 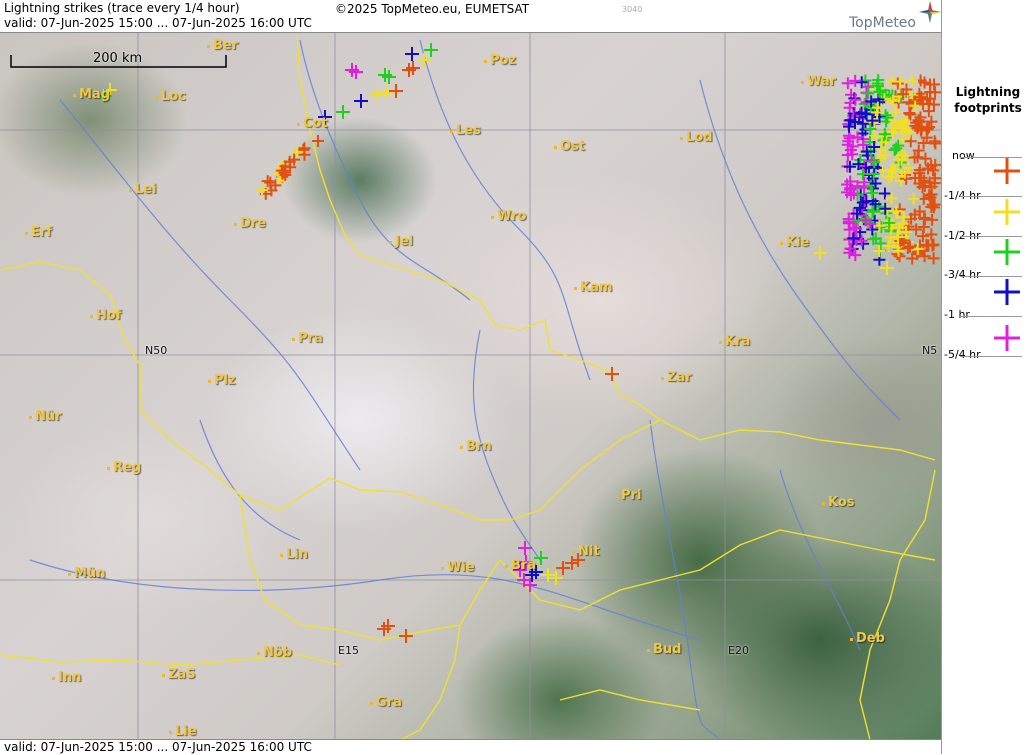 I want to click on city-hof: Hof, so click(x=105, y=315).